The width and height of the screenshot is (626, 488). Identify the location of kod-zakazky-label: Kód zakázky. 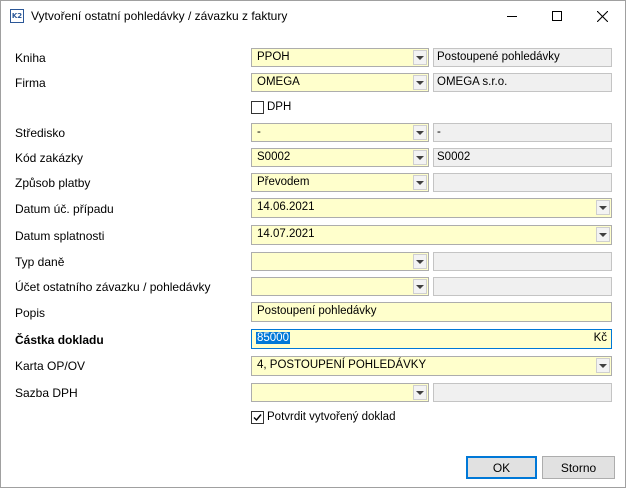
(49, 158).